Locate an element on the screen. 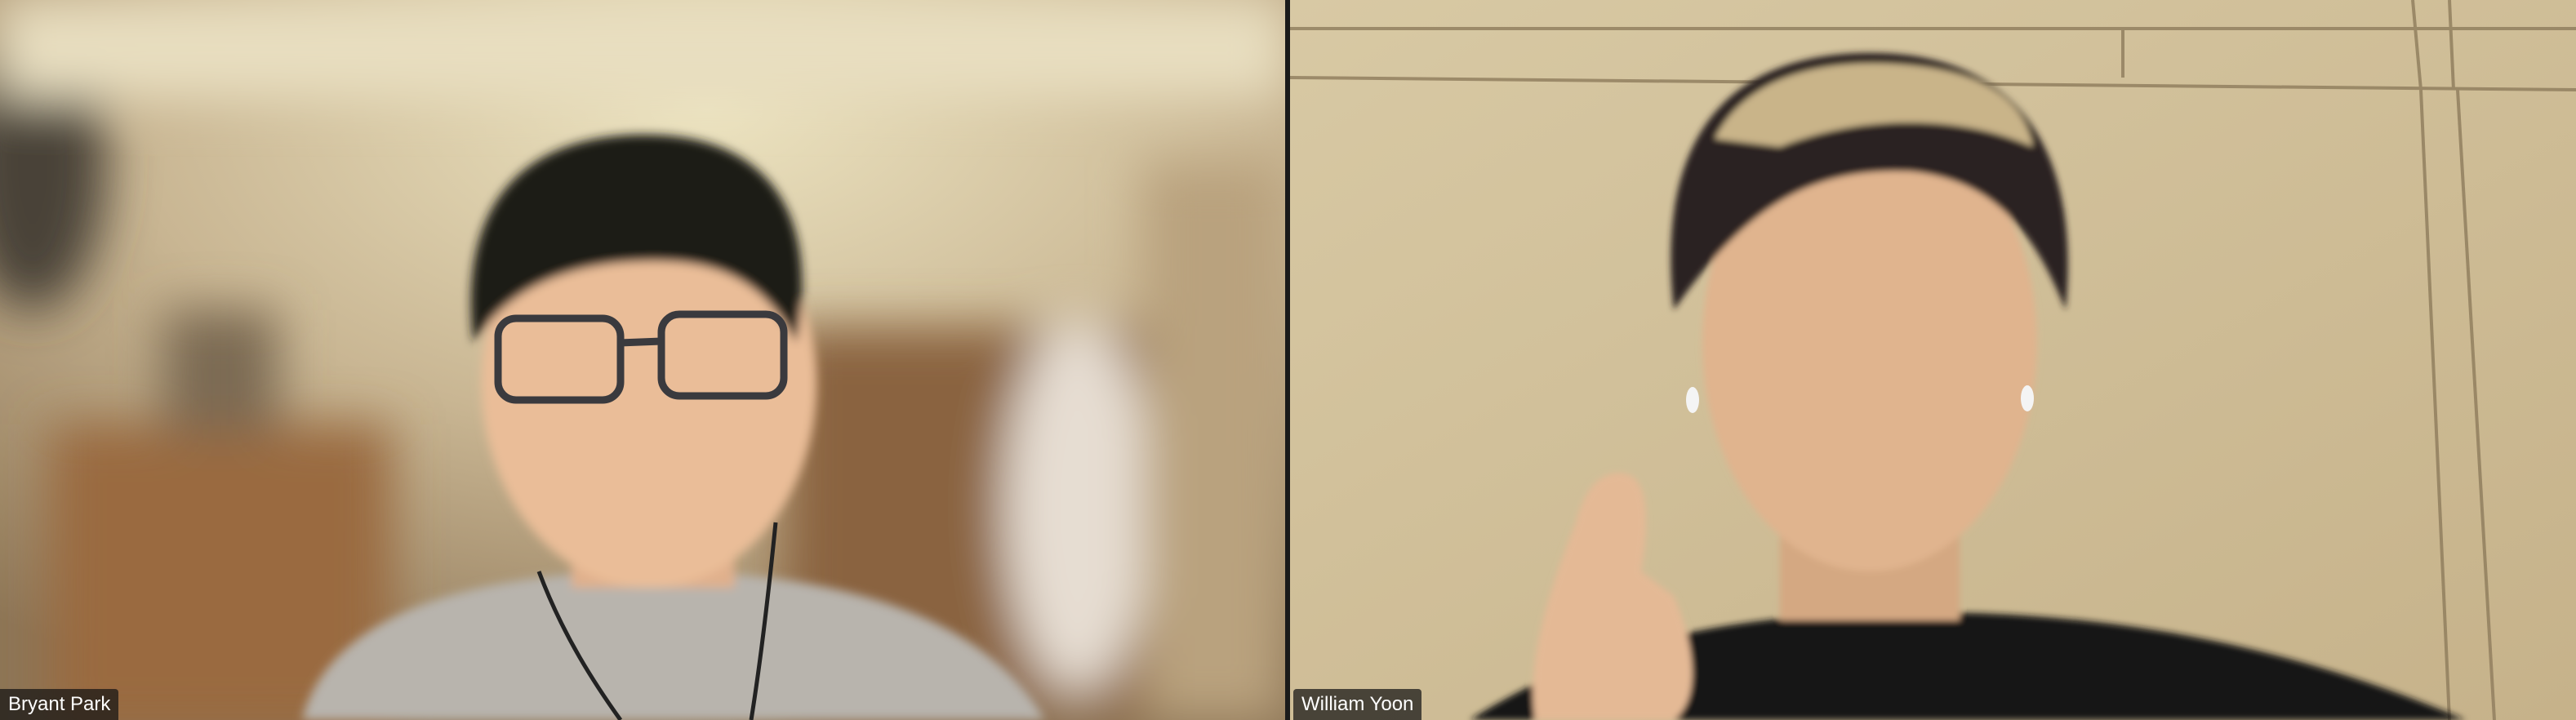 This screenshot has height=720, width=2576. participant-name-label: William Yoon is located at coordinates (1358, 704).